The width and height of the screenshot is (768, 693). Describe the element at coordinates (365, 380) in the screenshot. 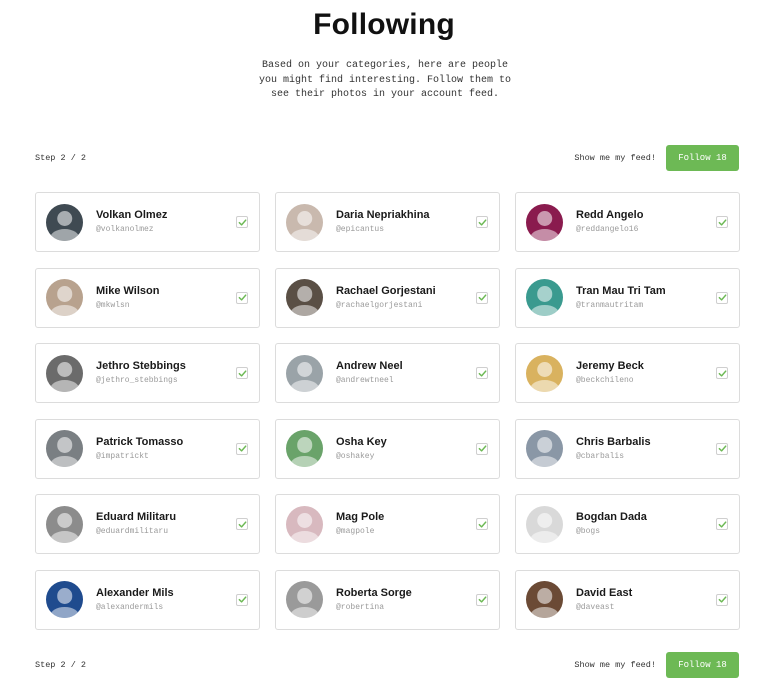

I see `person-handle: @andrewtneel` at that location.